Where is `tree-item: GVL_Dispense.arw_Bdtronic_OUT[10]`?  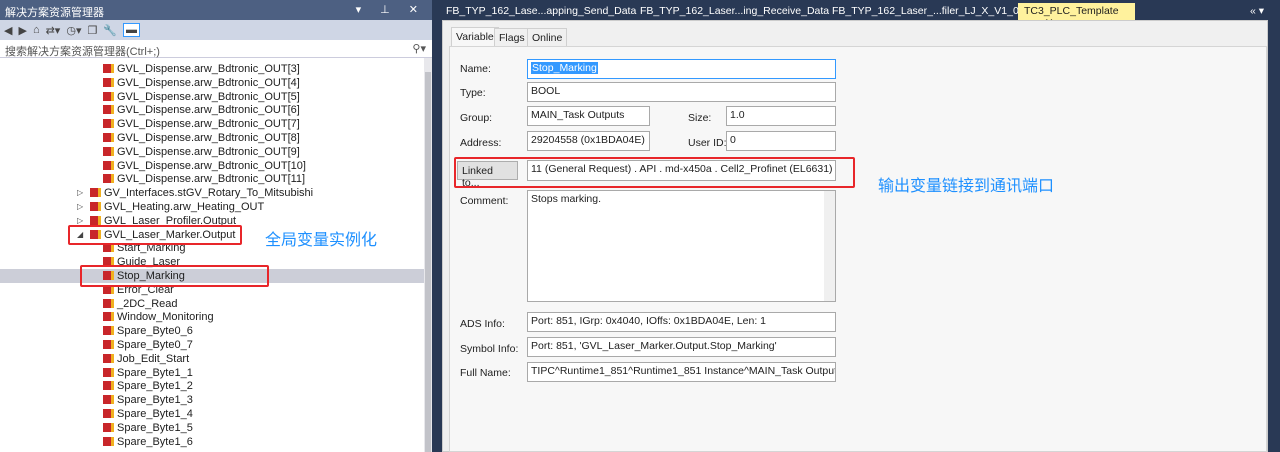
tree-item: GVL_Dispense.arw_Bdtronic_OUT[10] is located at coordinates (212, 166).